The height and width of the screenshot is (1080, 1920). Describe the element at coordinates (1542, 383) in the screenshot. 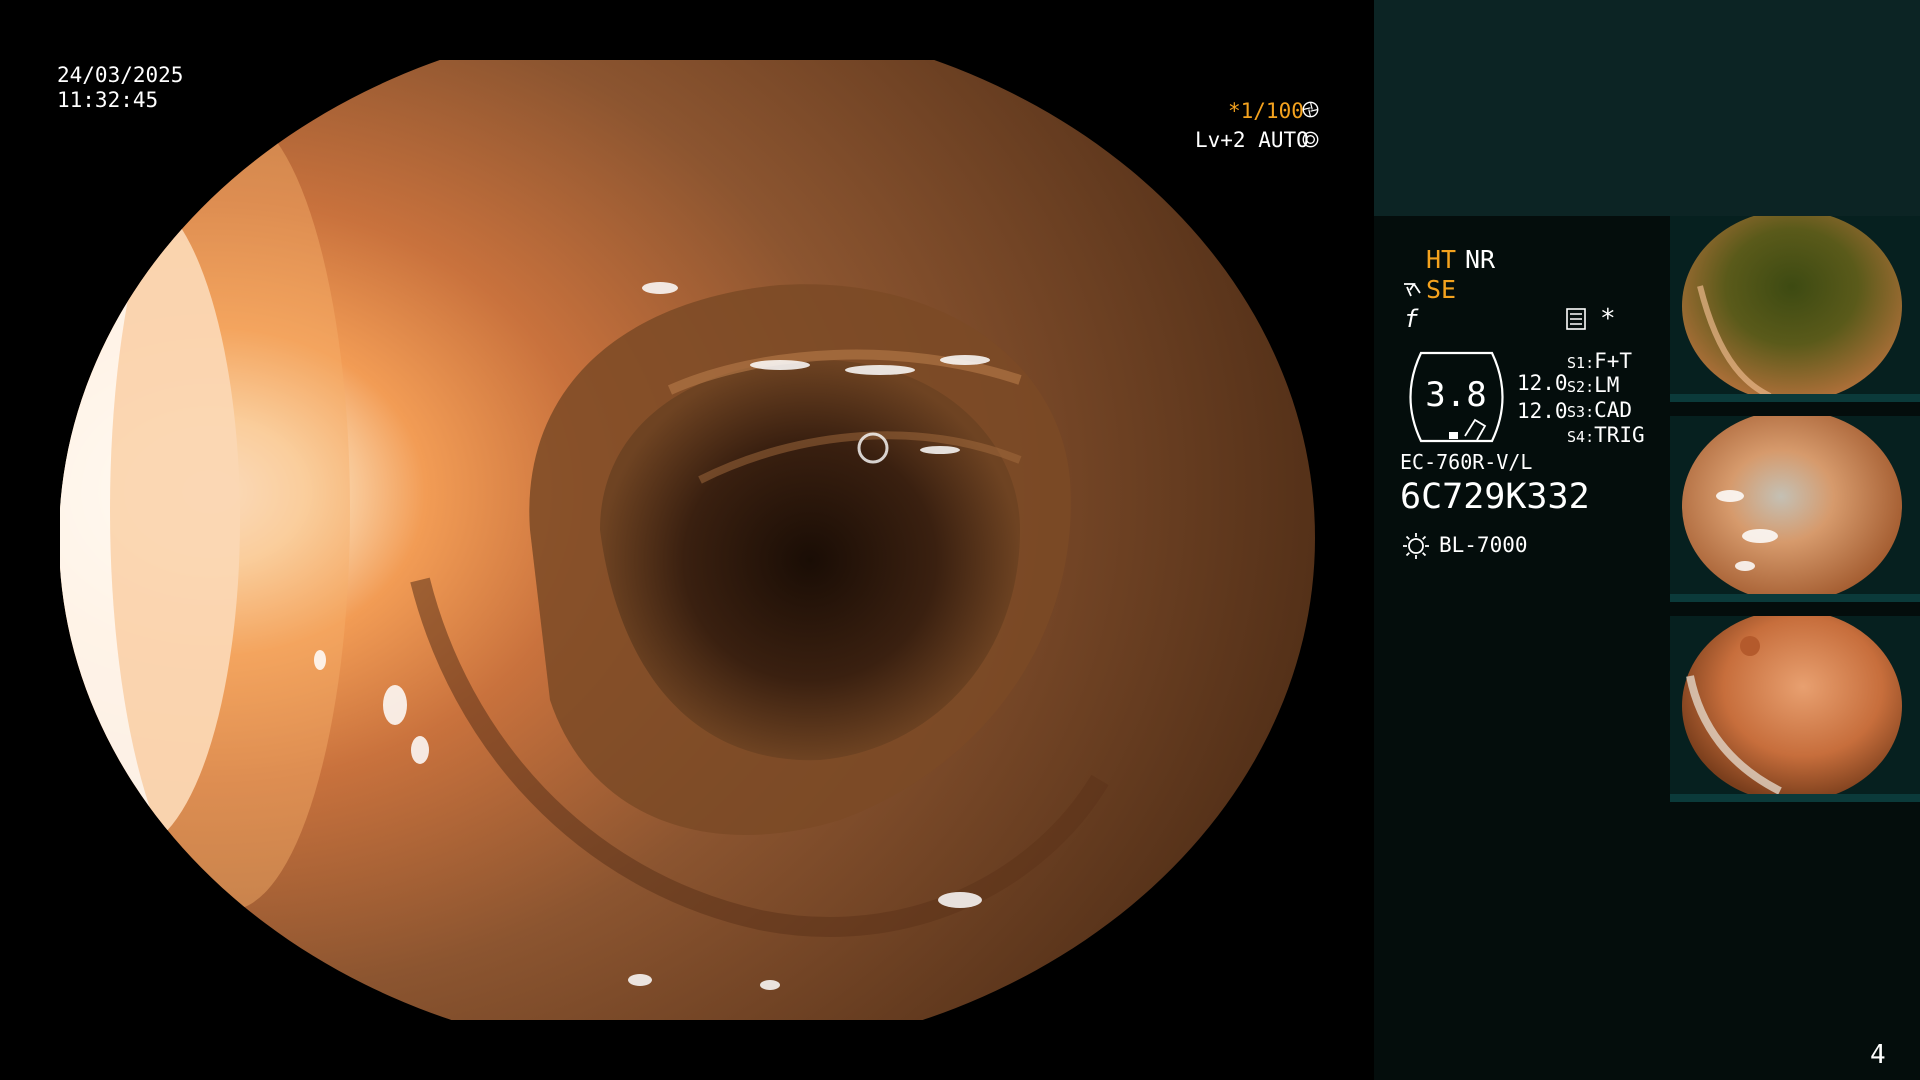

I see `value-1: 12.0` at that location.